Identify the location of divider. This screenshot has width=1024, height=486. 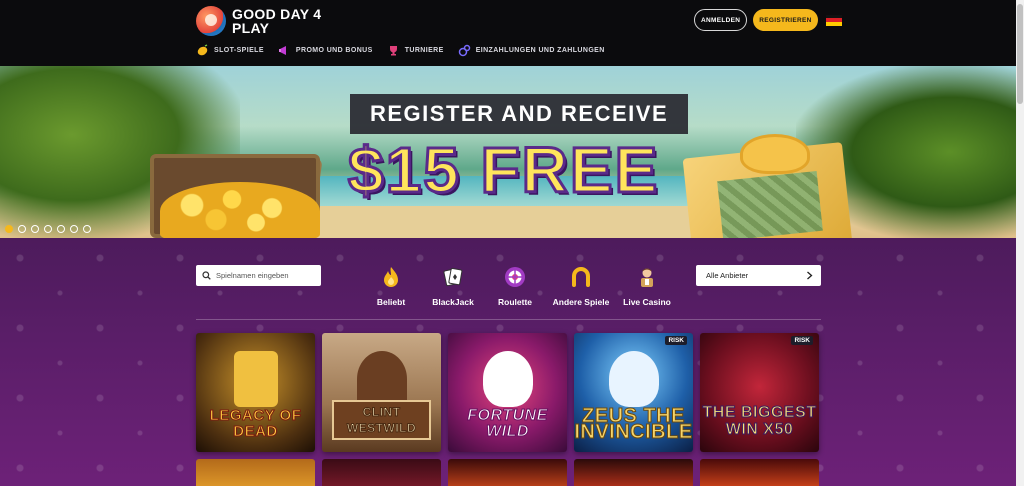
(508, 319).